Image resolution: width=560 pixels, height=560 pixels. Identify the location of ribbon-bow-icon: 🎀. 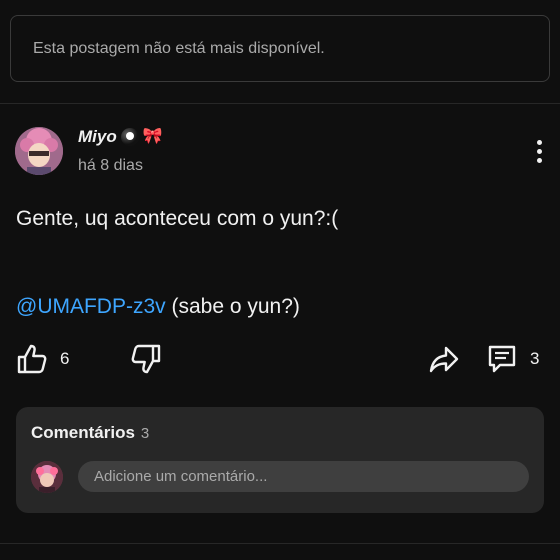
(152, 136).